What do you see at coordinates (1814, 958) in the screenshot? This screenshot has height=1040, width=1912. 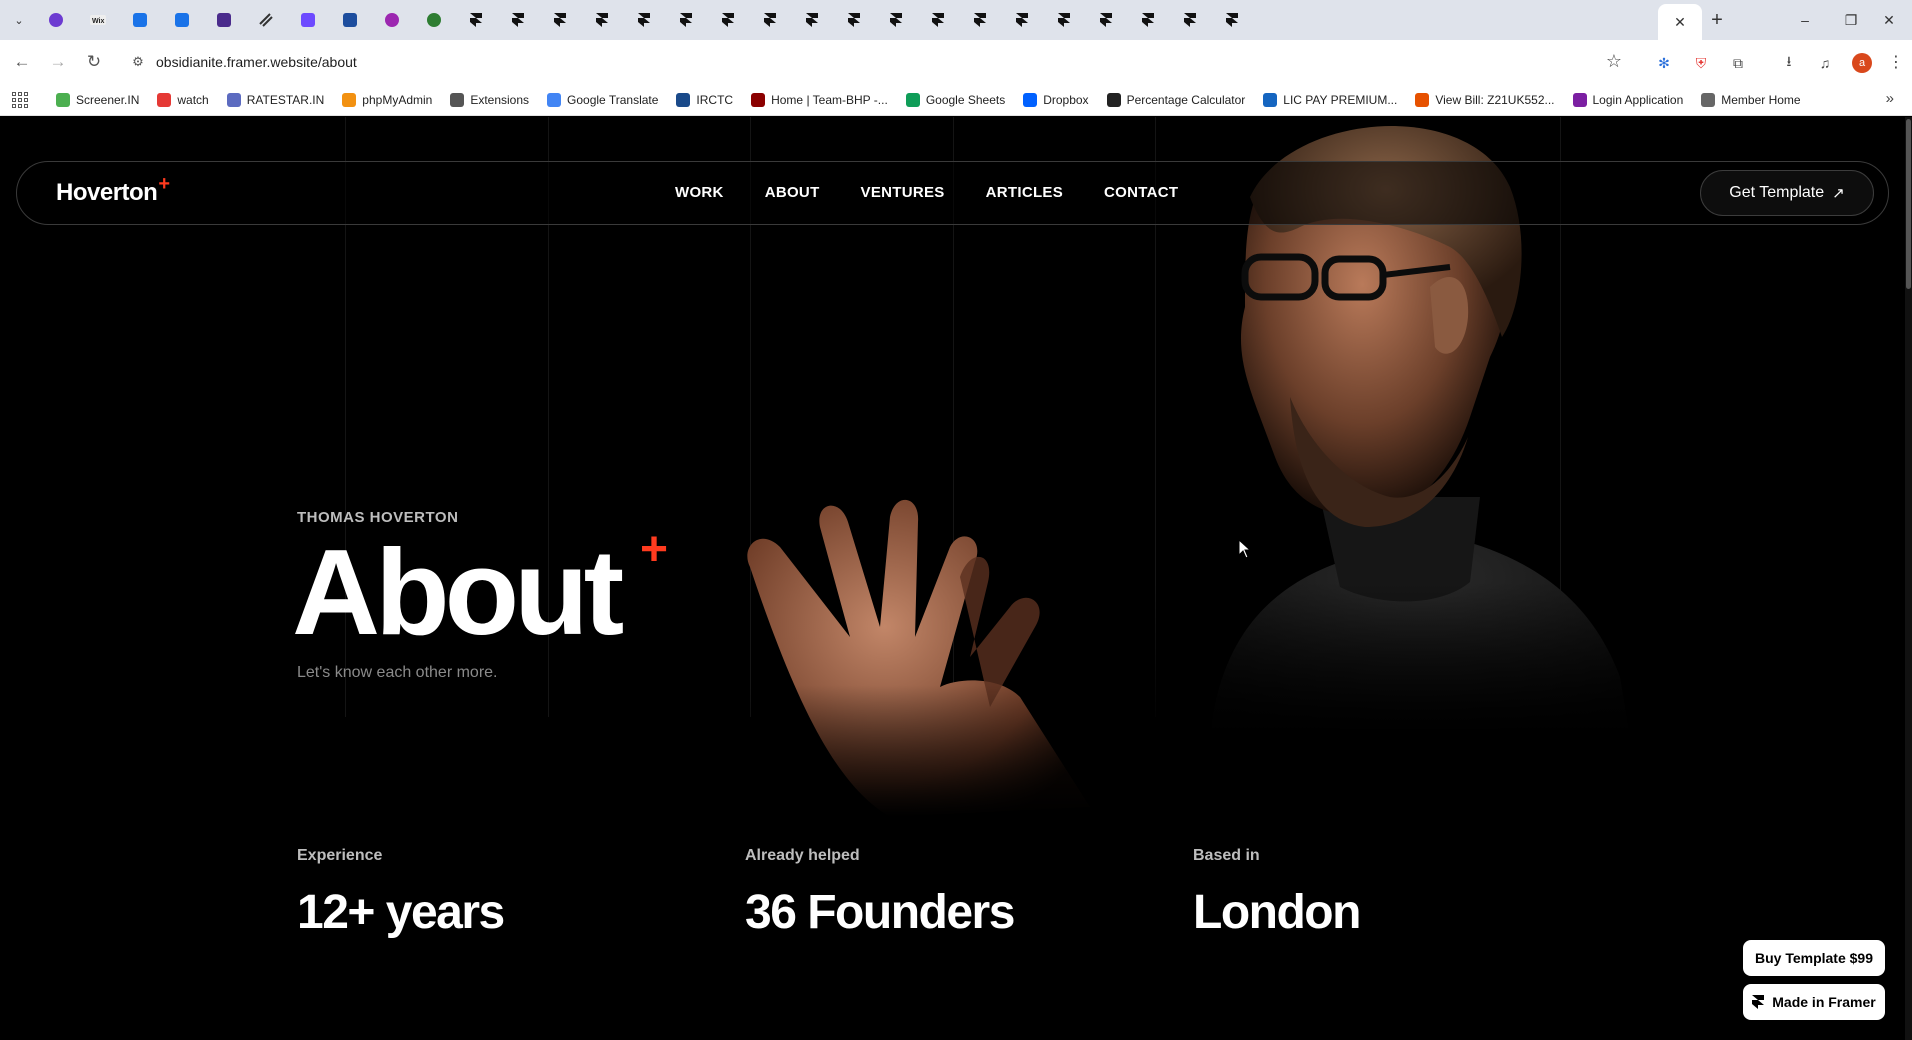 I see `buy-template-button: Buy Template $99` at bounding box center [1814, 958].